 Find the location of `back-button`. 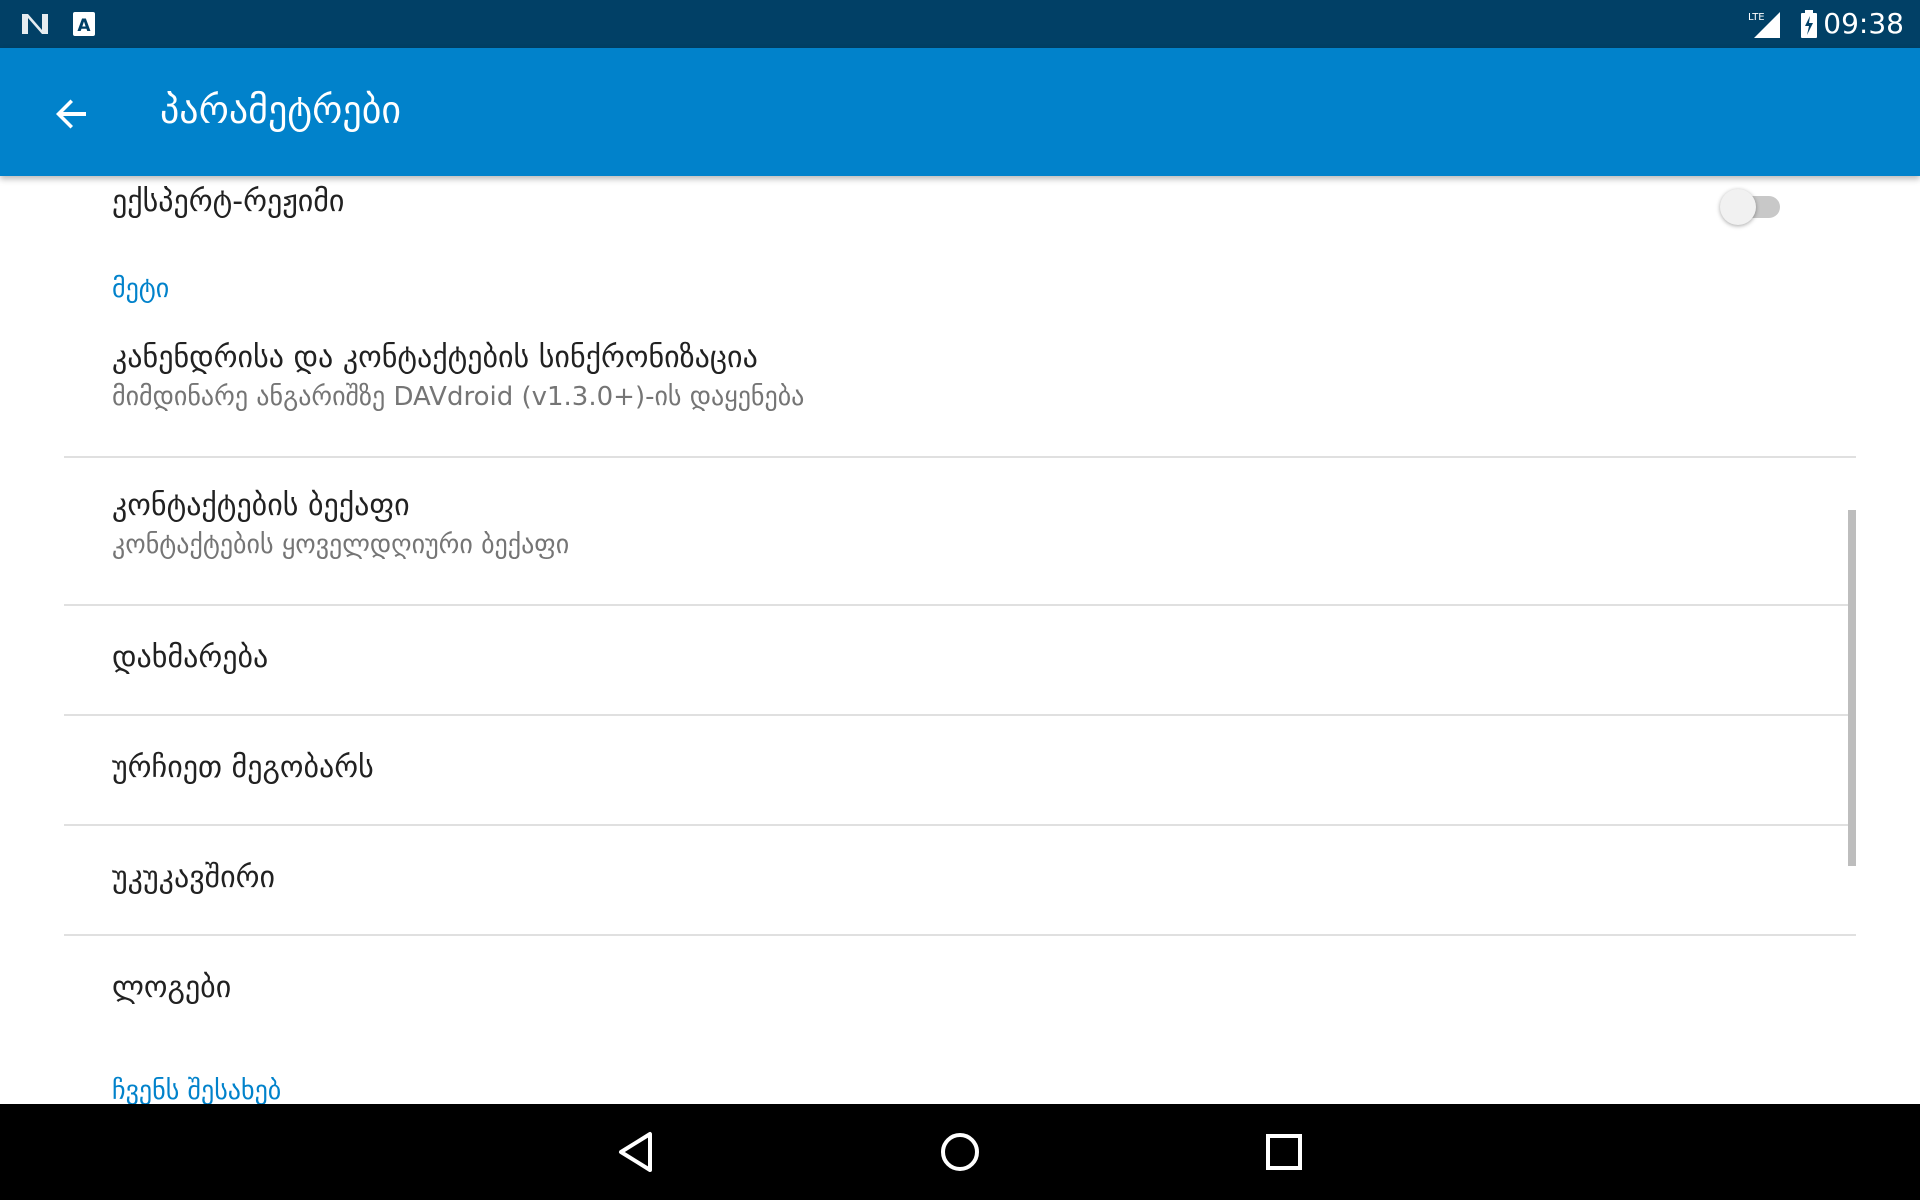

back-button is located at coordinates (72, 114).